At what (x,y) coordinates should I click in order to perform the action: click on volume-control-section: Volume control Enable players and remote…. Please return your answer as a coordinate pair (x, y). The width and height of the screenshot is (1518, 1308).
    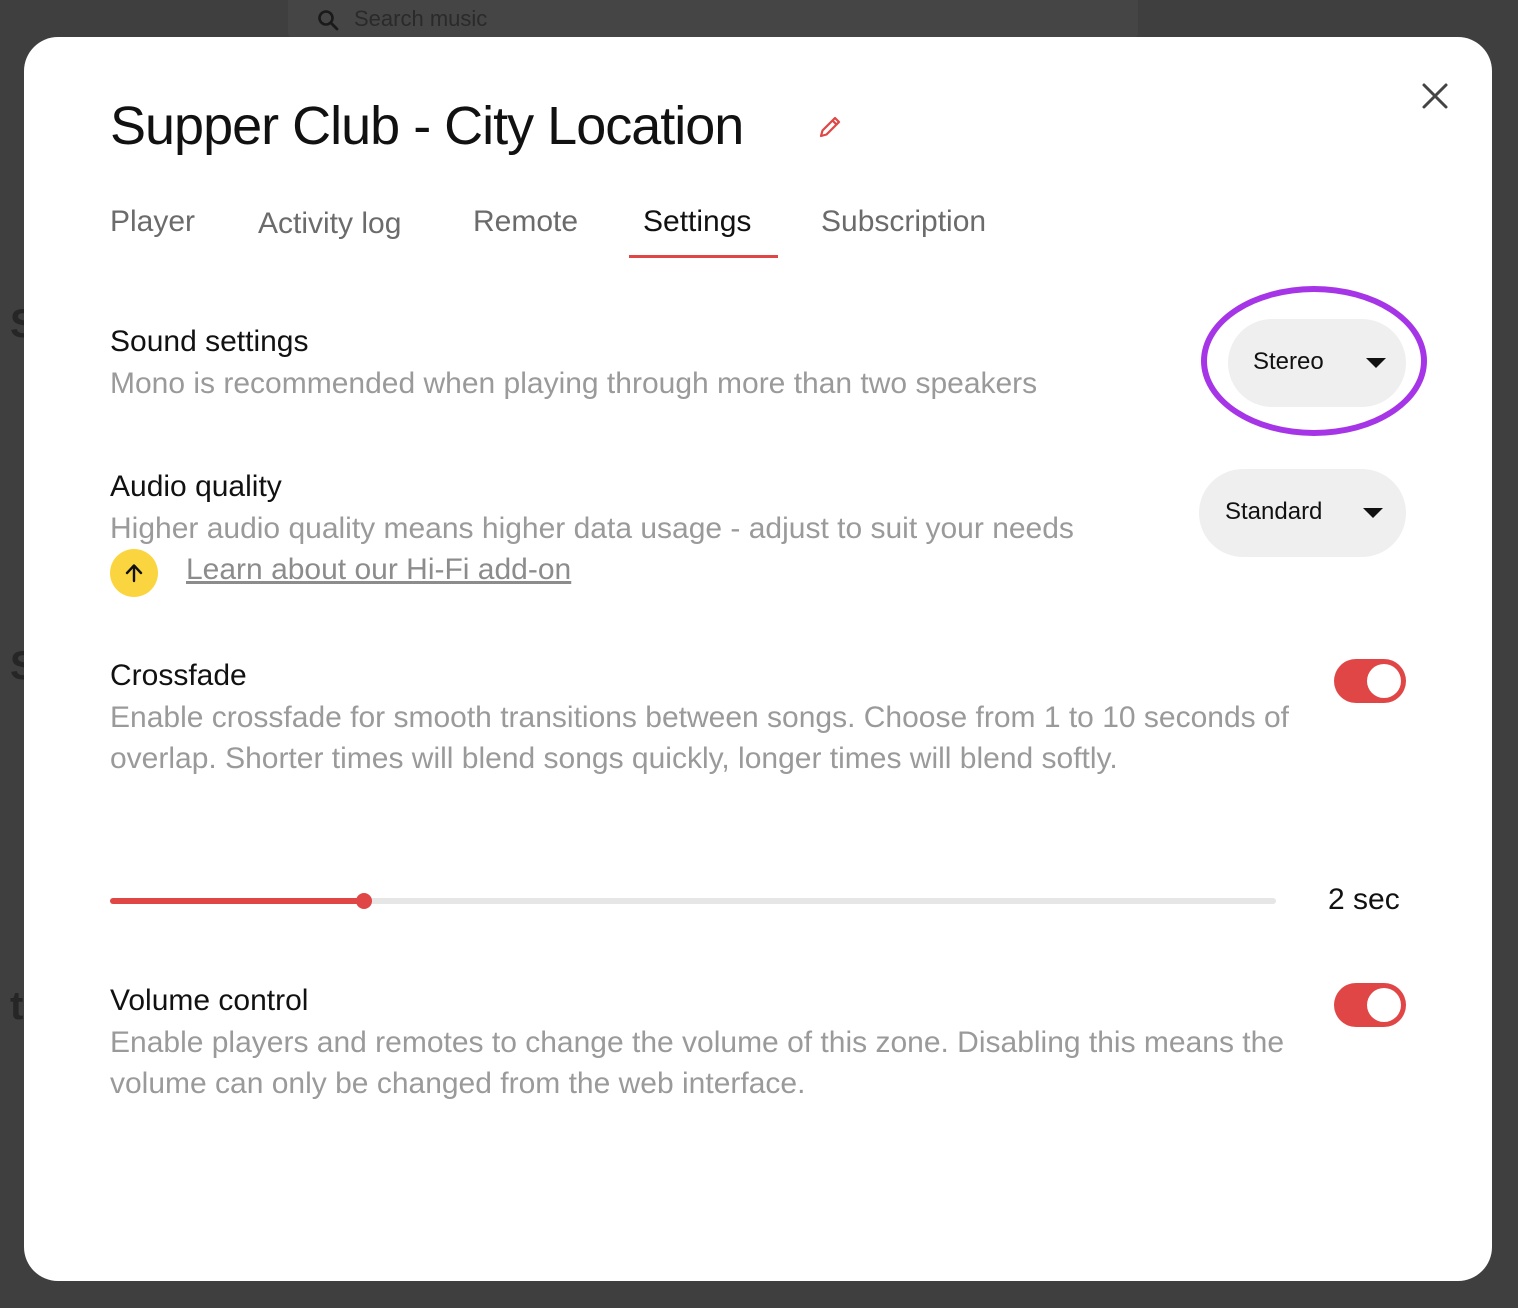
    Looking at the image, I should click on (700, 1044).